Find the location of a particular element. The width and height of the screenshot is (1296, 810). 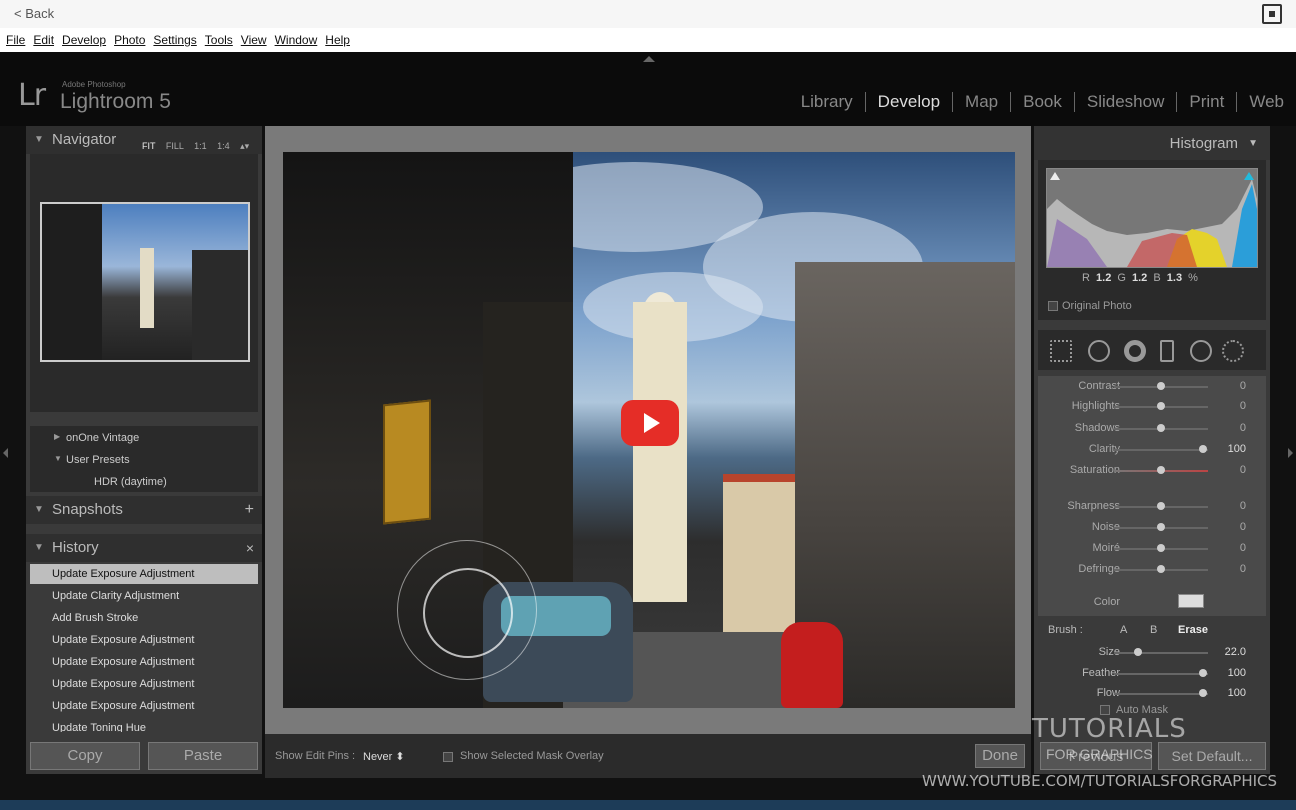

menu-view: View is located at coordinates (254, 40).